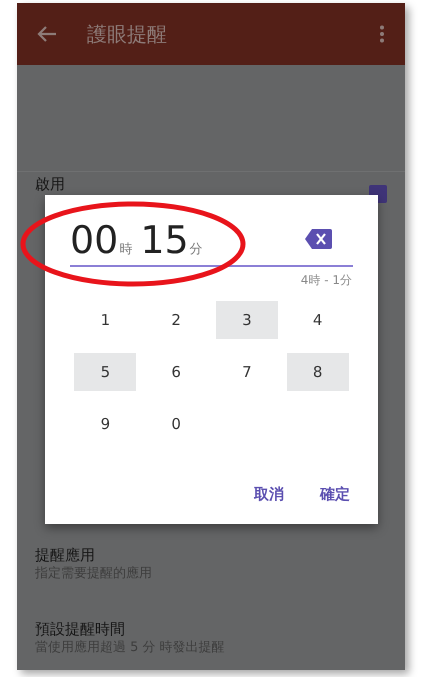  Describe the element at coordinates (247, 320) in the screenshot. I see `digit-key: 3` at that location.